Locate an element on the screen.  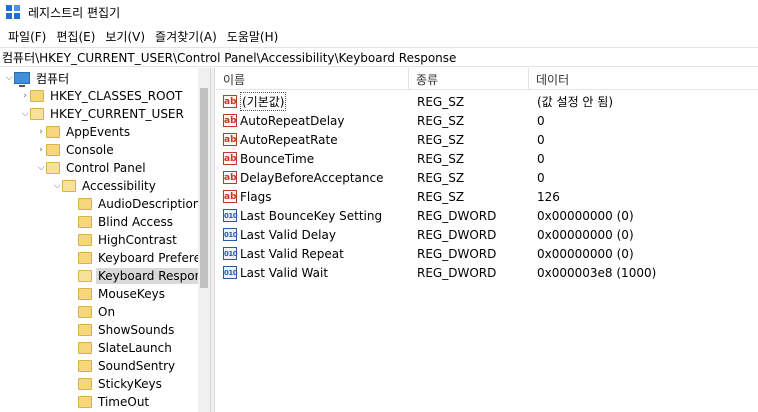
tree-item-keyboard-response: Keyboard Response is located at coordinates (139, 276).